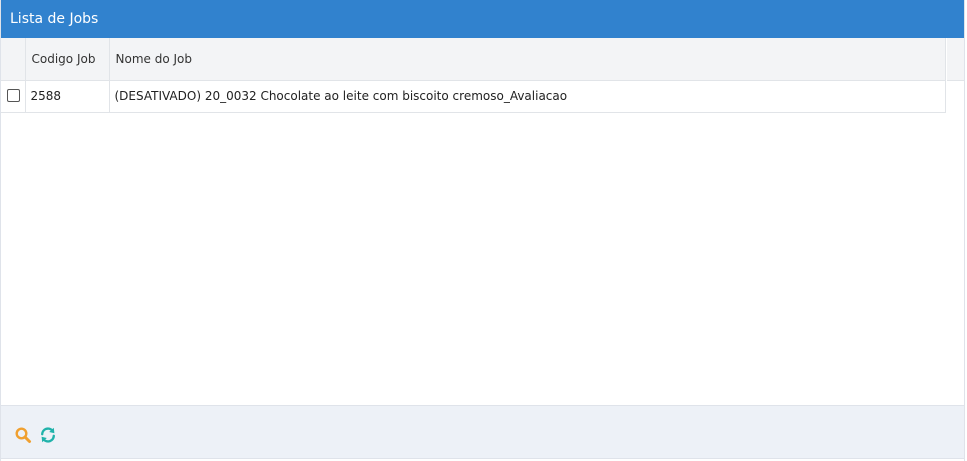 The image size is (967, 461). What do you see at coordinates (67, 59) in the screenshot?
I see `column-header-codigo-job: Codigo Job` at bounding box center [67, 59].